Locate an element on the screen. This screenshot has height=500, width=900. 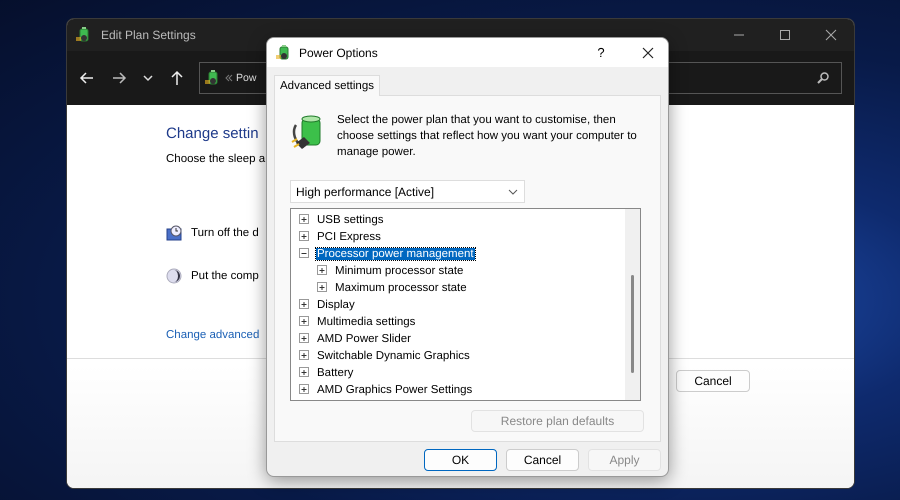
monitor-clock-icon is located at coordinates (174, 233).